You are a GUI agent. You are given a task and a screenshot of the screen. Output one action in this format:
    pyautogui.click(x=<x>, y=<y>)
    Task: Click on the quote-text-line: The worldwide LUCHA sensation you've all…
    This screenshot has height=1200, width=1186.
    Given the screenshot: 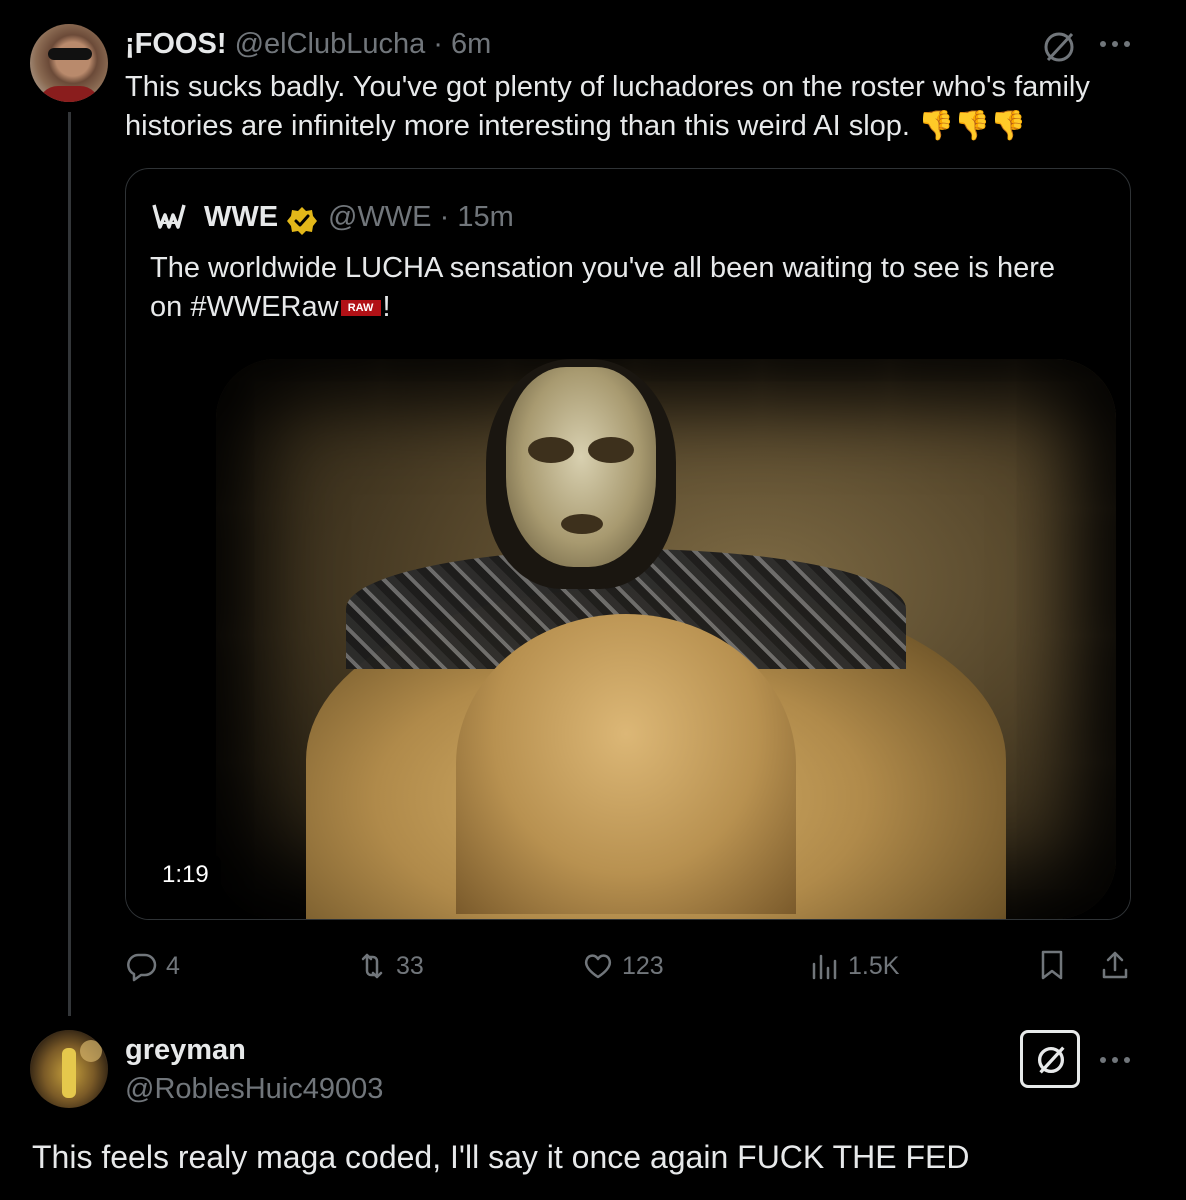 What is the action you would take?
    pyautogui.click(x=603, y=268)
    